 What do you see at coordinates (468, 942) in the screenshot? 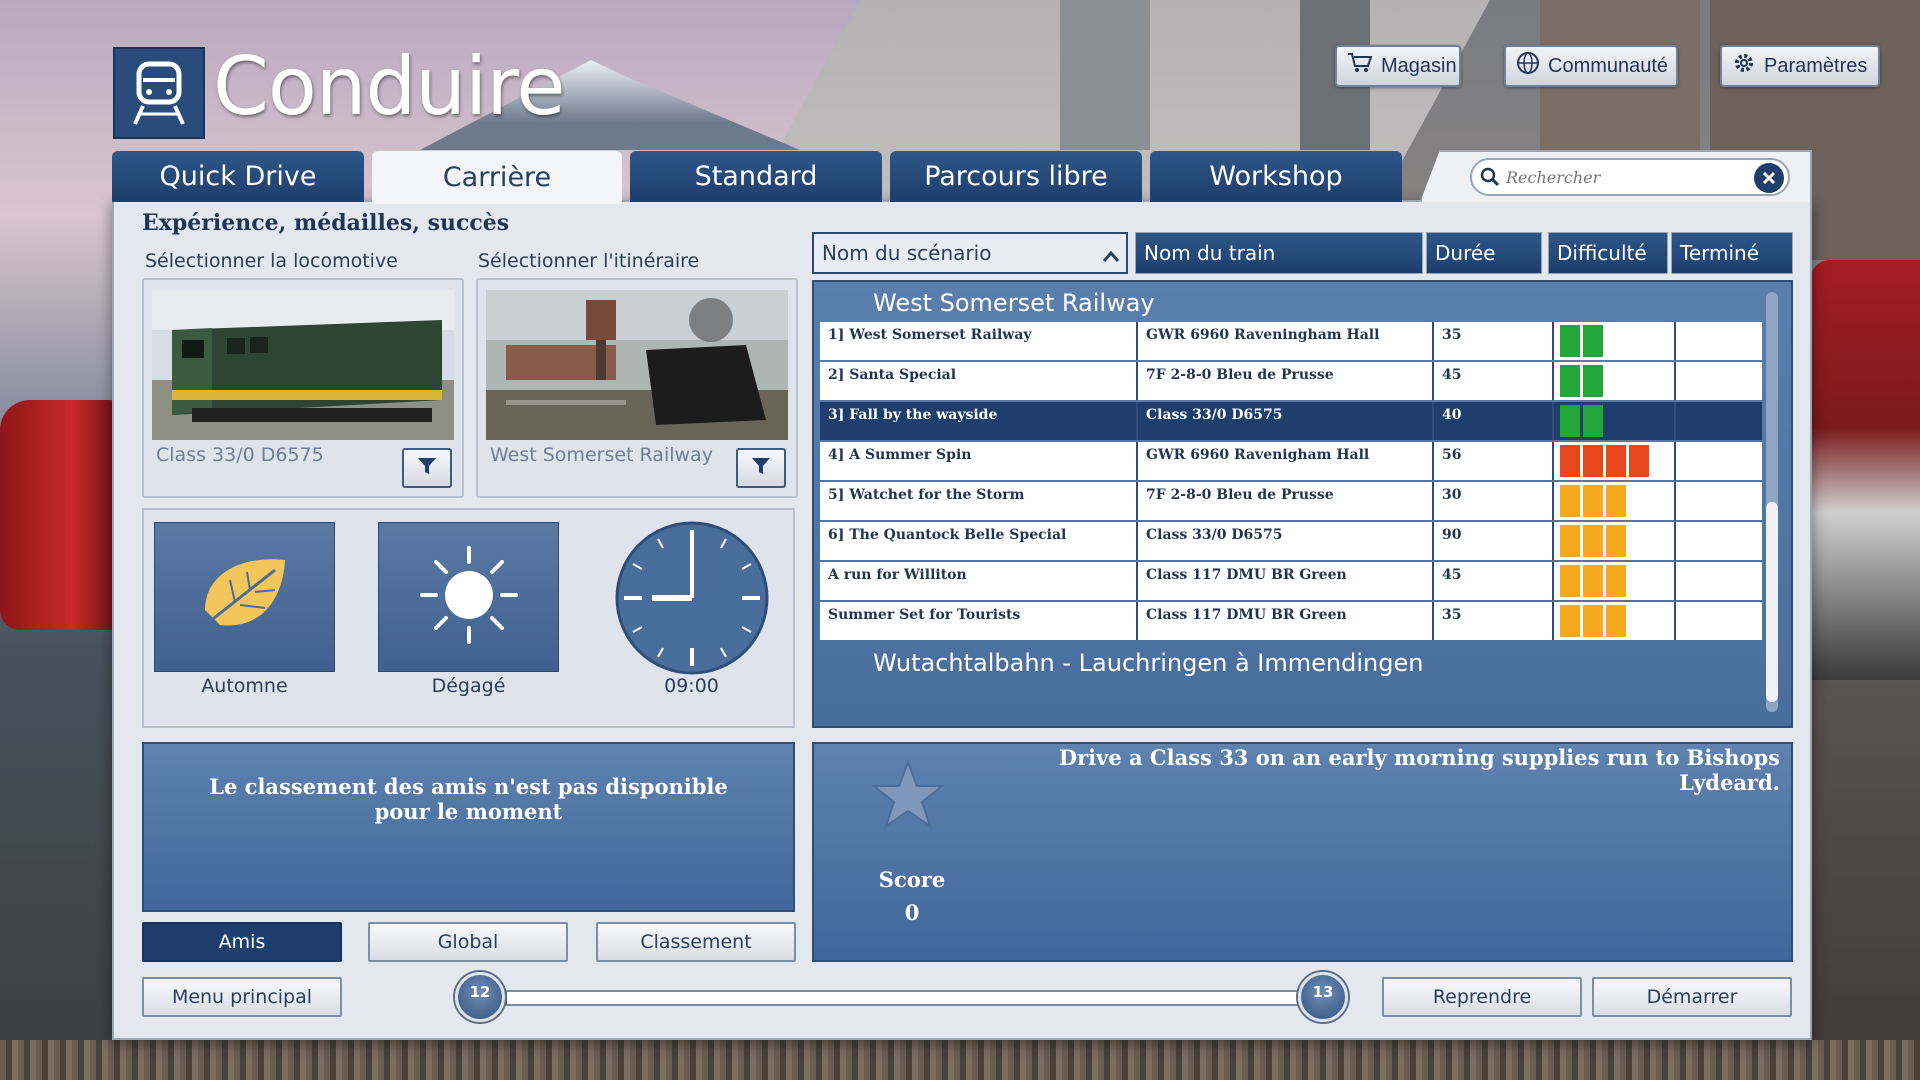
I see `global-button: Global` at bounding box center [468, 942].